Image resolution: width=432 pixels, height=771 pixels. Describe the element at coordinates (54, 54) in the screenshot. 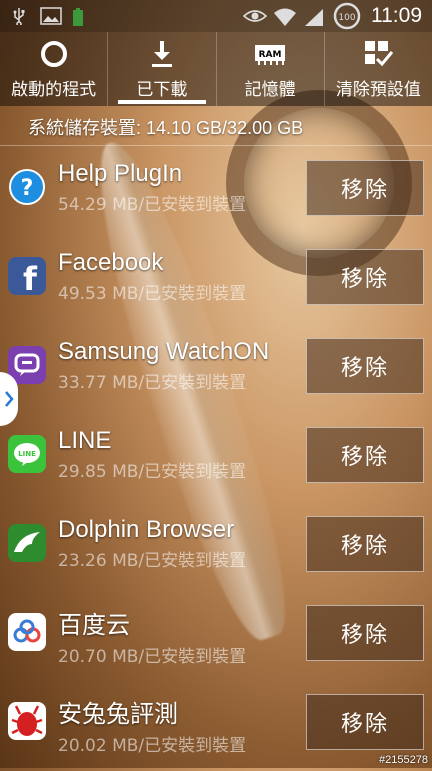

I see `running-apps-icon` at that location.